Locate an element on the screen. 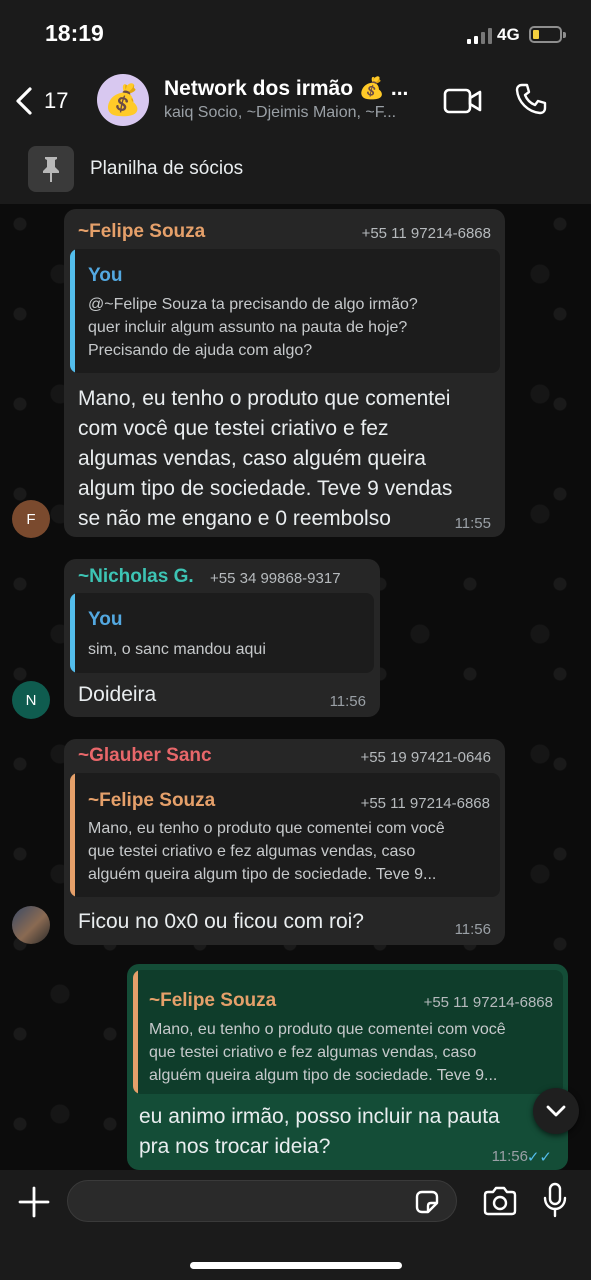 This screenshot has height=1280, width=591. message-text-line: eu animo irmão, posso incluir na pauta is located at coordinates (319, 1116).